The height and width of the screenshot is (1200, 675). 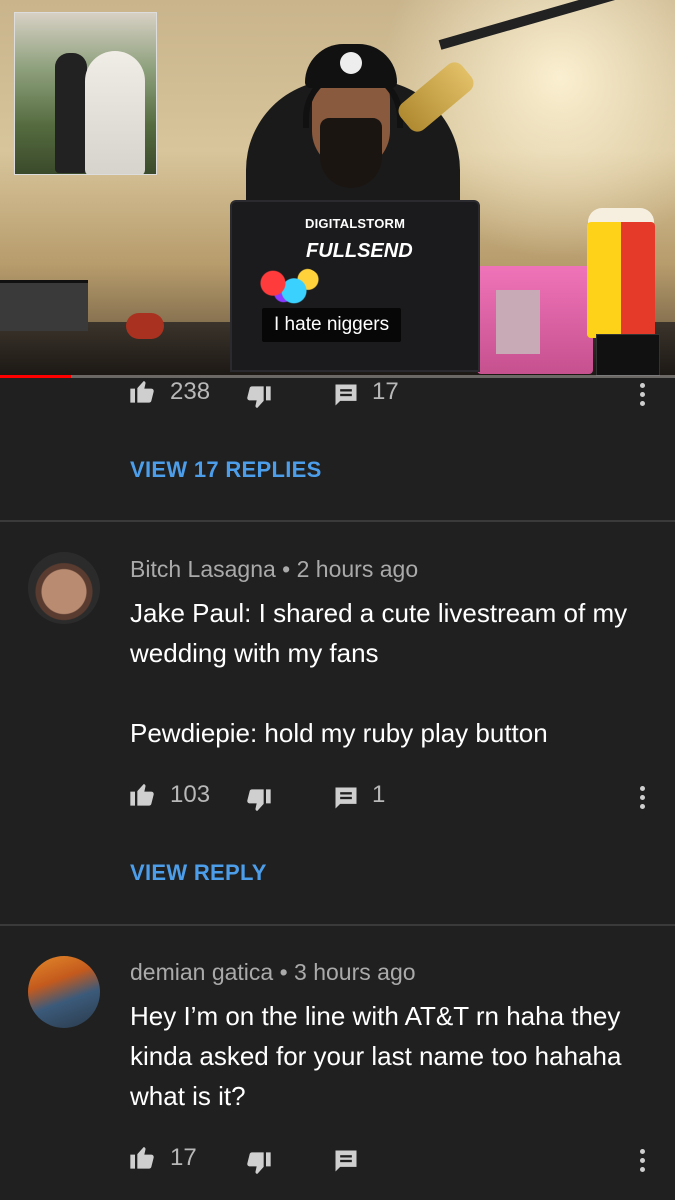 What do you see at coordinates (332, 325) in the screenshot?
I see `video-caption: I hate niggers` at bounding box center [332, 325].